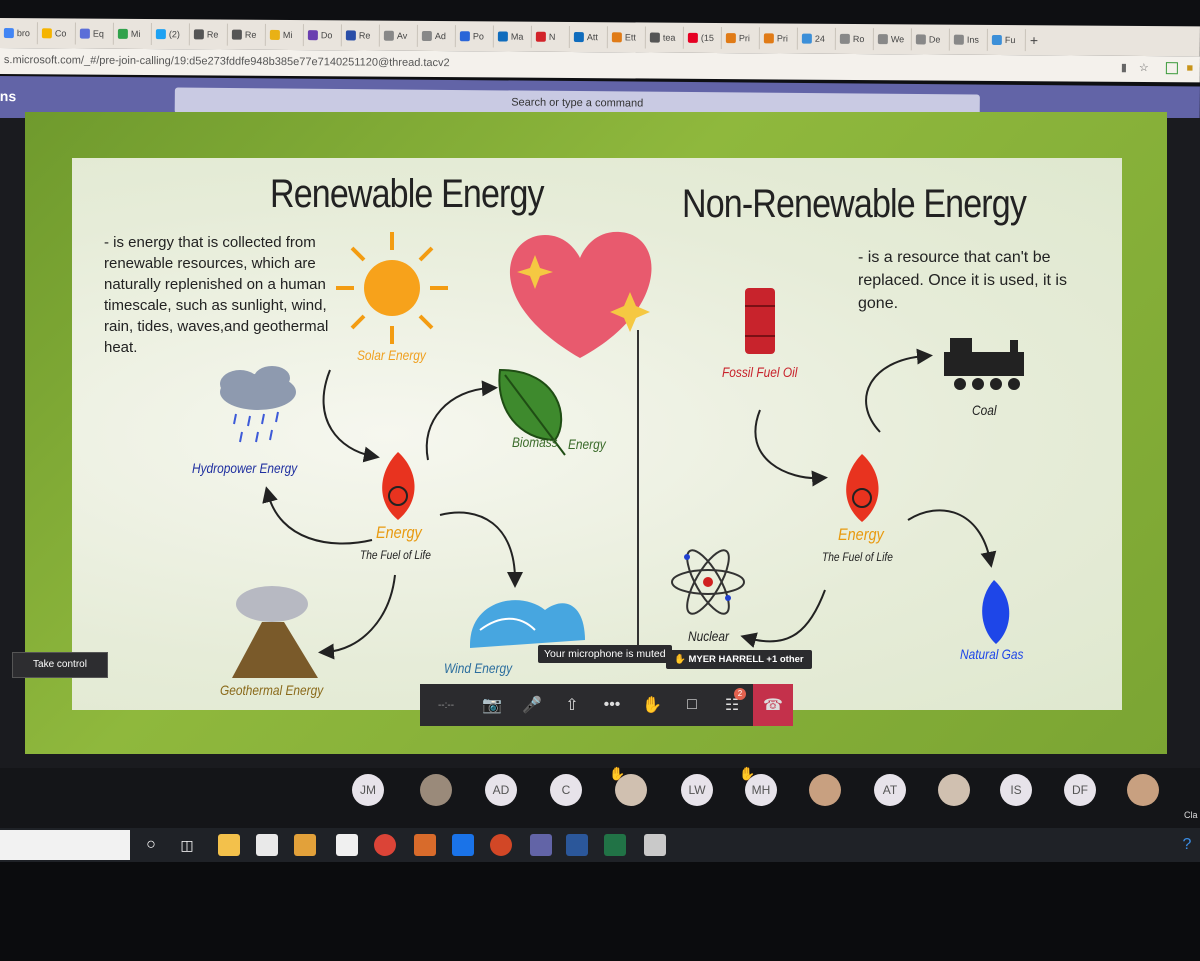 This screenshot has height=961, width=1200. What do you see at coordinates (708, 582) in the screenshot?
I see `atom-icon` at bounding box center [708, 582].